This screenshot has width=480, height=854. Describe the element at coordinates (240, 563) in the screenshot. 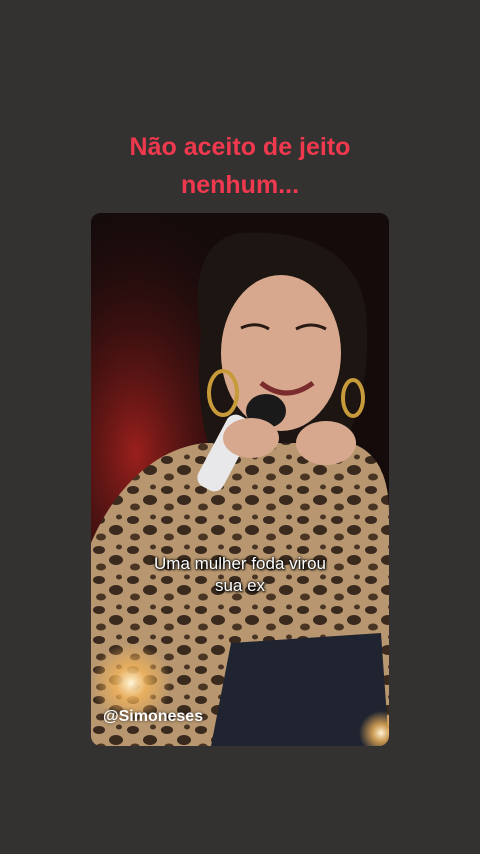

I see `caption-line-1: Uma mulher foda virou` at that location.